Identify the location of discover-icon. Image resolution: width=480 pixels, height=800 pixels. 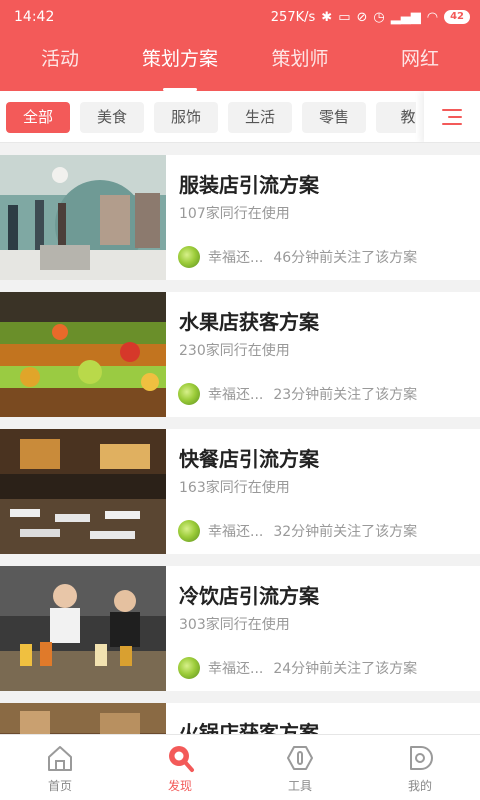
(181, 759).